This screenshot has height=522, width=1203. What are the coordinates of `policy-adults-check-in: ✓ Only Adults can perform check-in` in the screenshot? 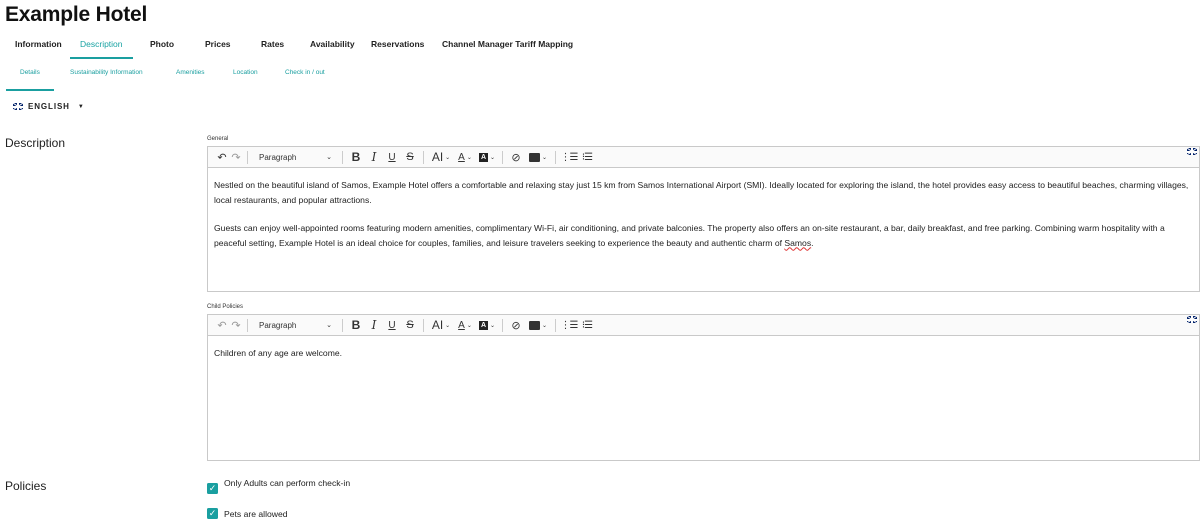 It's located at (288, 485).